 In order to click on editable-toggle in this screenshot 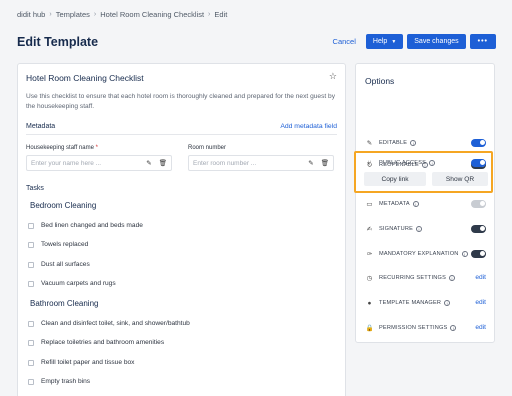, I will do `click(478, 143)`.